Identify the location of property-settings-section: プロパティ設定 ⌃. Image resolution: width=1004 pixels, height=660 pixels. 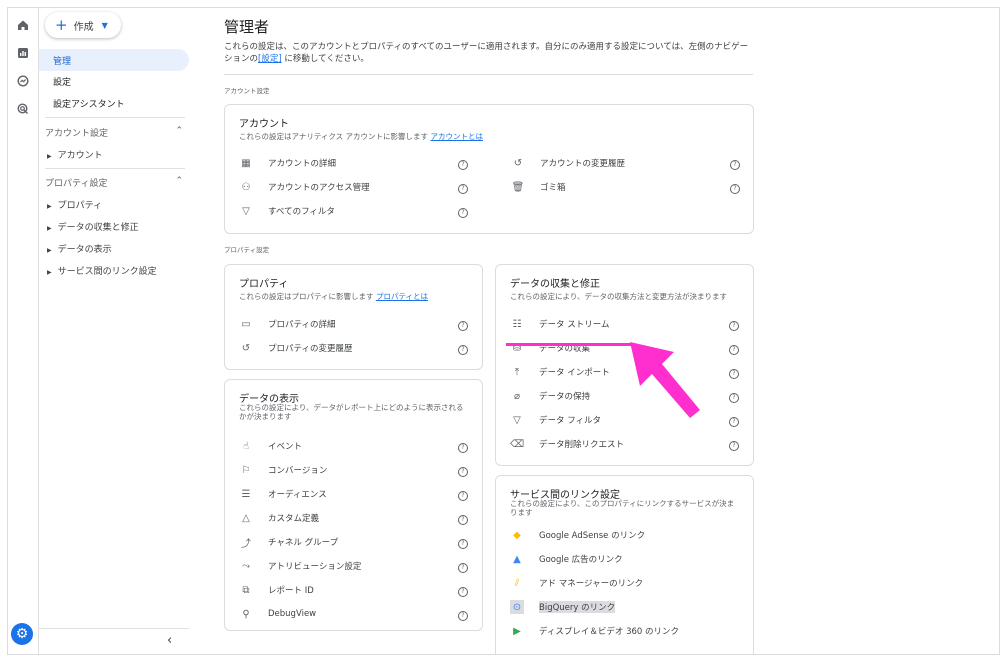
(114, 182).